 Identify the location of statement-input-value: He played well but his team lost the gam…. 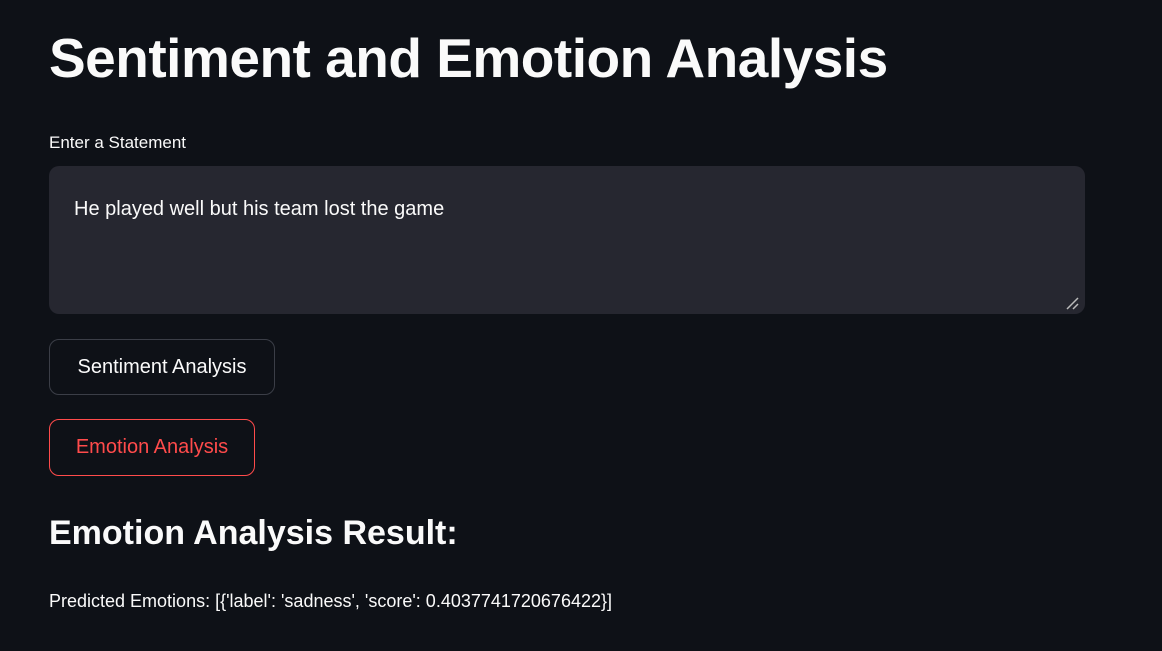
(259, 209).